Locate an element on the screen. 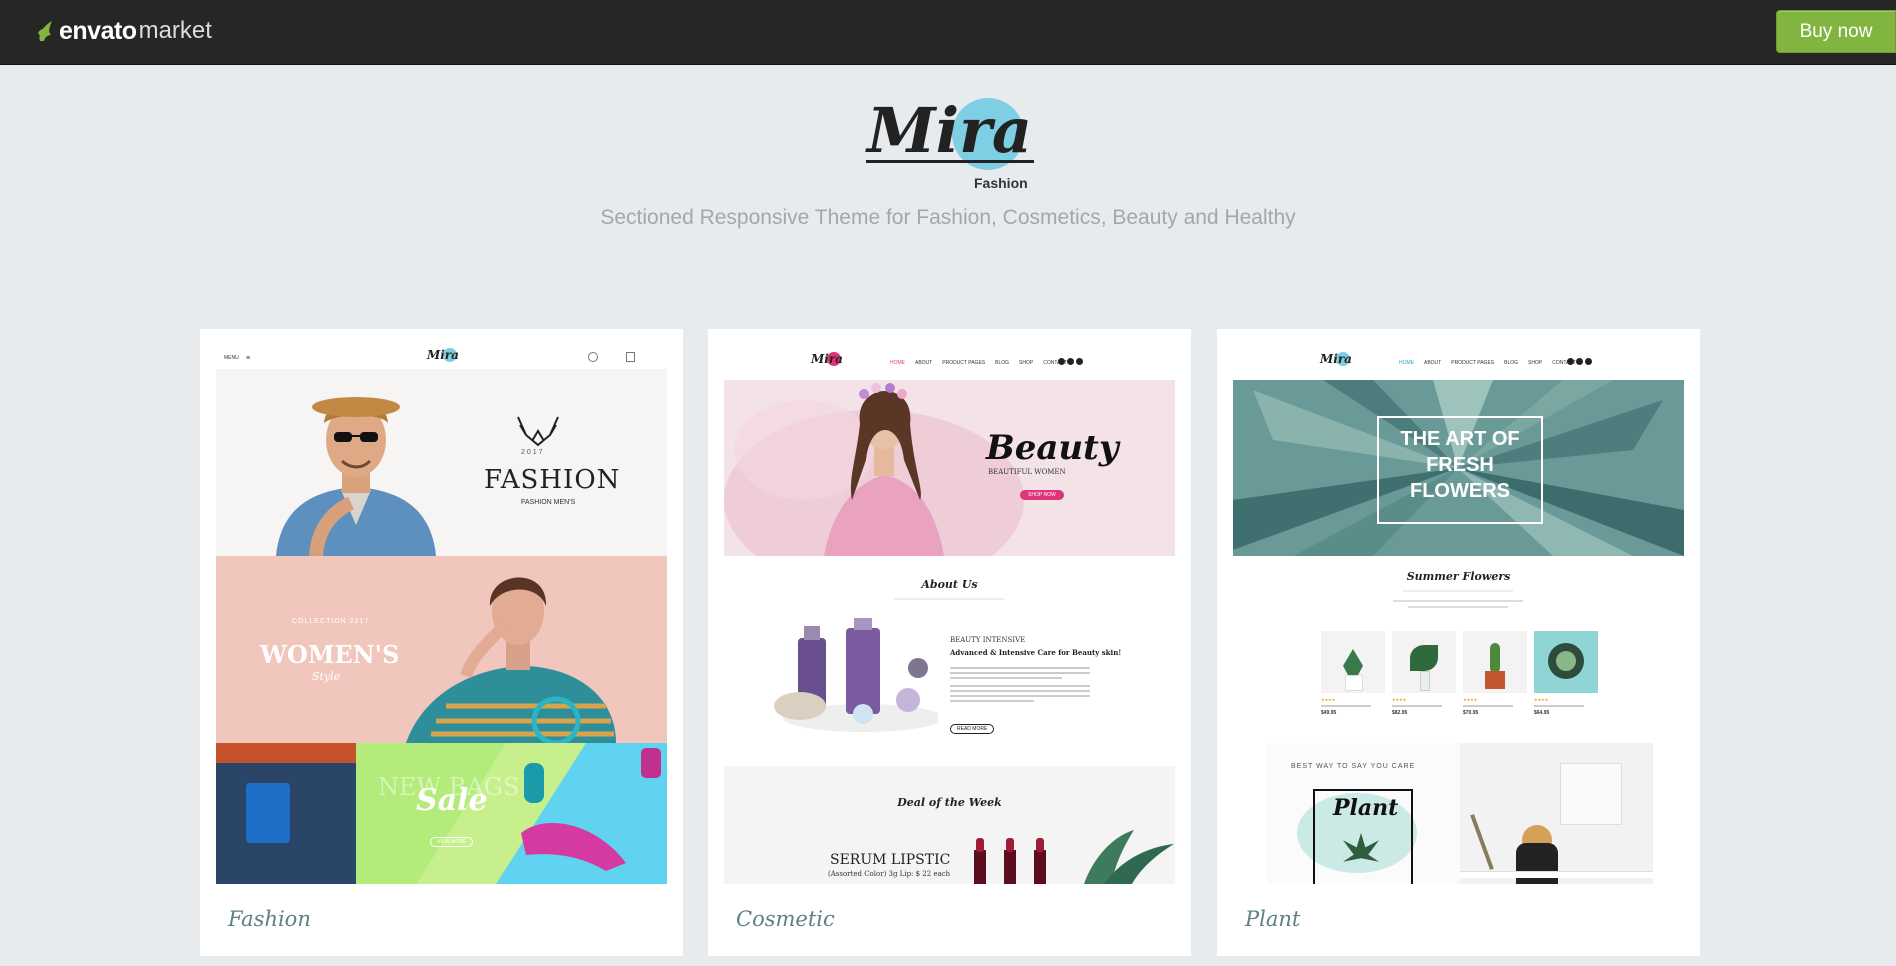  top-bar: envato market Buy now is located at coordinates (948, 32).